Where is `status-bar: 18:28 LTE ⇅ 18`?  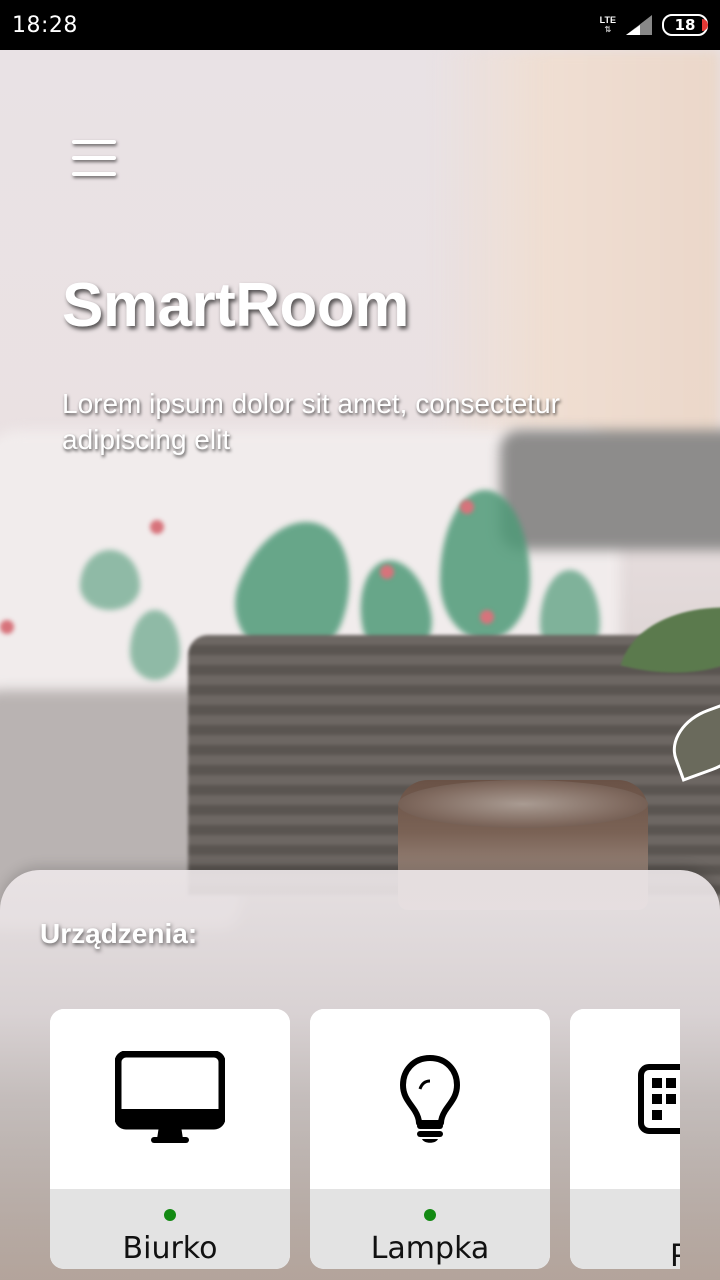 status-bar: 18:28 LTE ⇅ 18 is located at coordinates (360, 25).